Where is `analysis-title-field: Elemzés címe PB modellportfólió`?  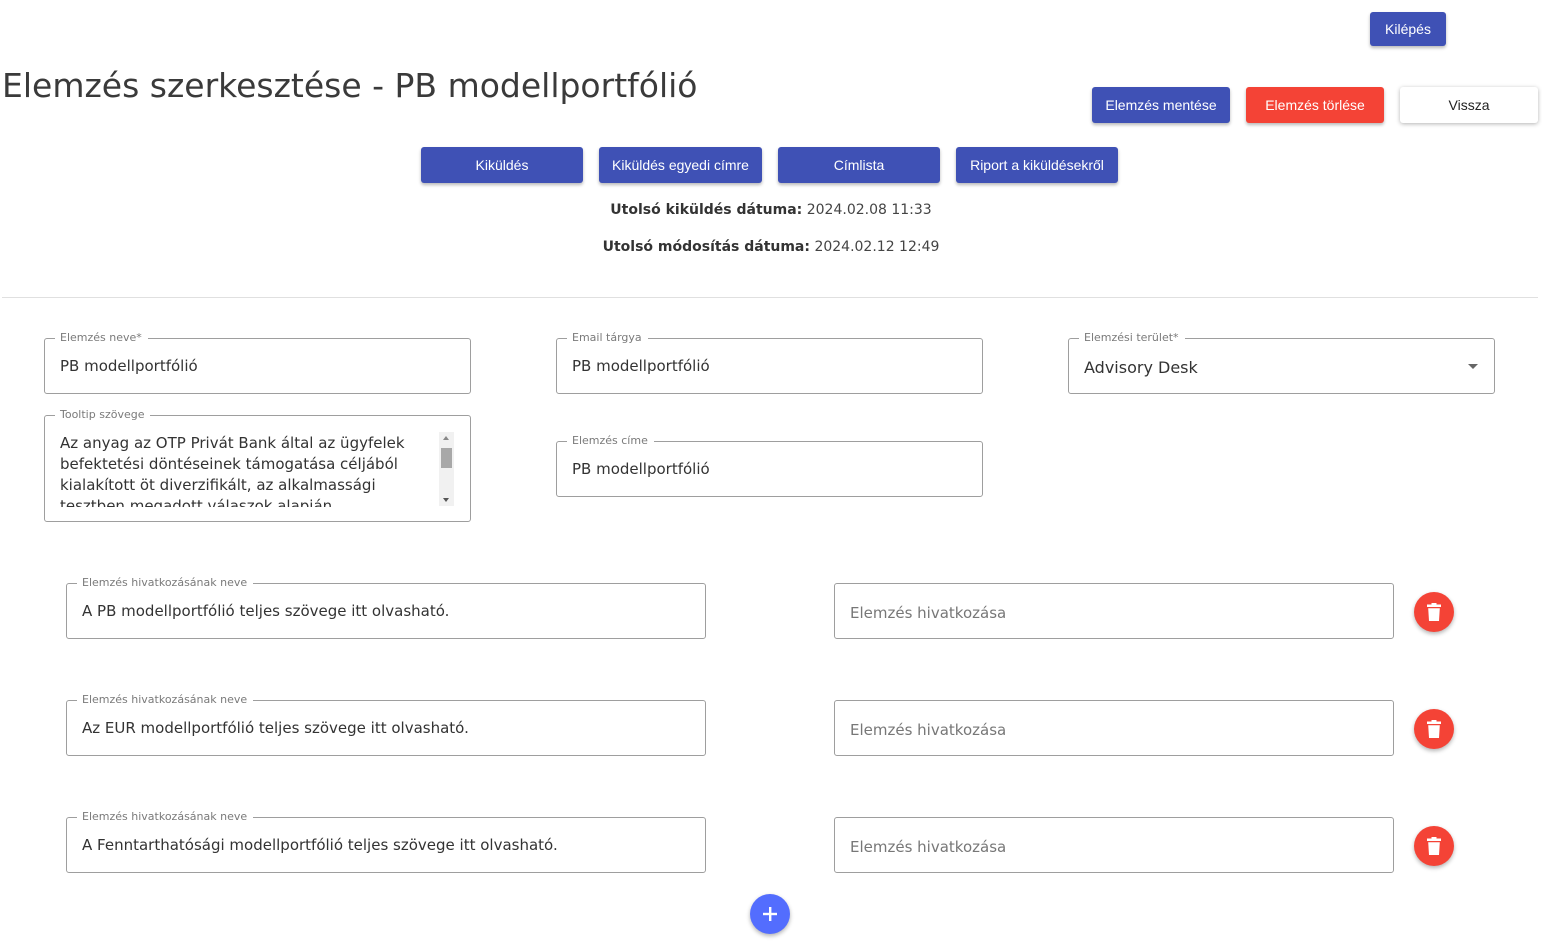
analysis-title-field: Elemzés címe PB modellportfólió is located at coordinates (769, 465).